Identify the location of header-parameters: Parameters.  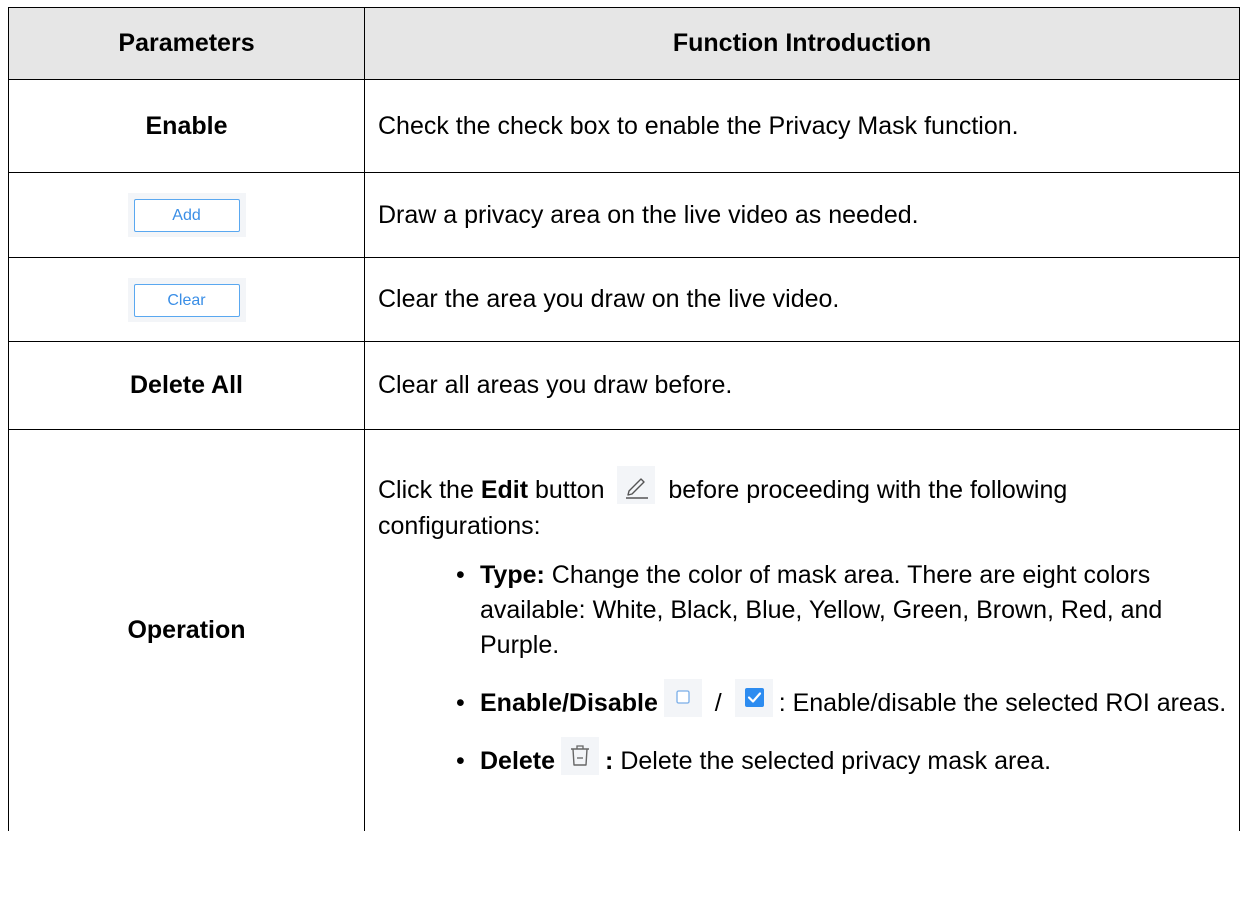
(186, 43).